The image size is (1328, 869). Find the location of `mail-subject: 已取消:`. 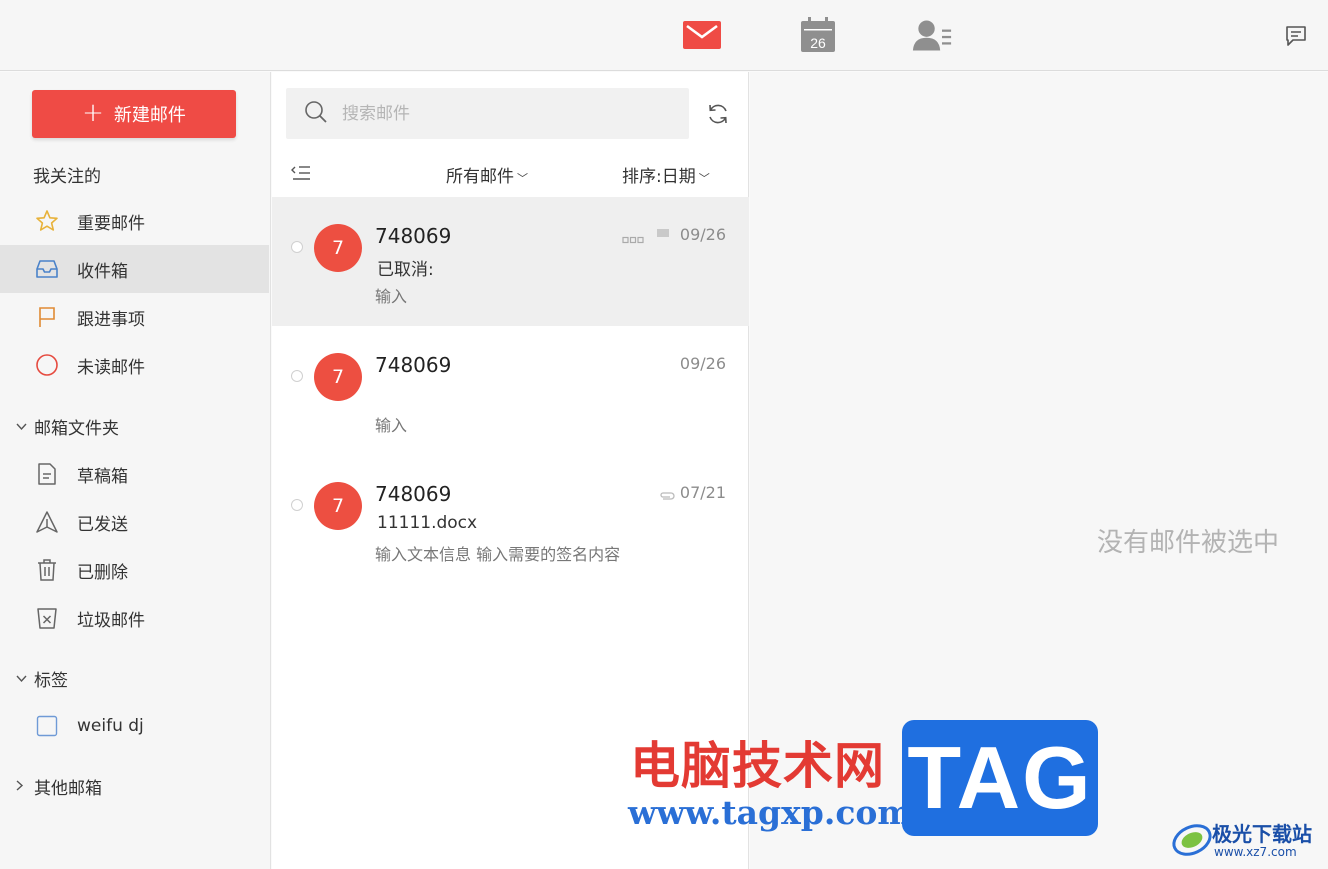

mail-subject: 已取消: is located at coordinates (405, 270).